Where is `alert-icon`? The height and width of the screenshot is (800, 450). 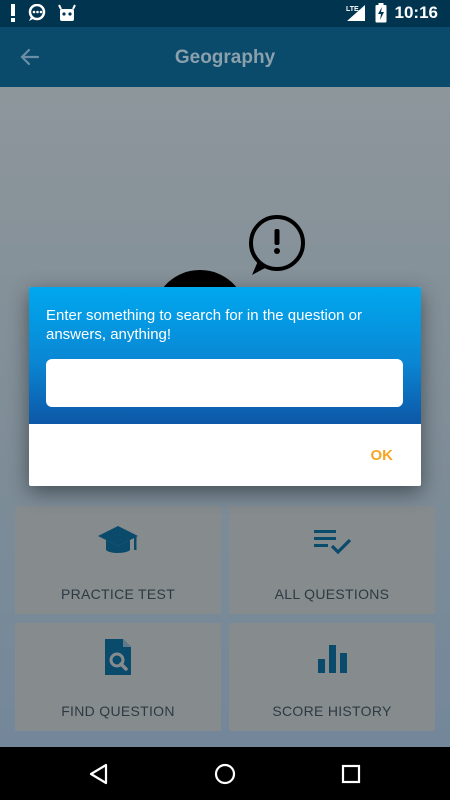 alert-icon is located at coordinates (13, 13).